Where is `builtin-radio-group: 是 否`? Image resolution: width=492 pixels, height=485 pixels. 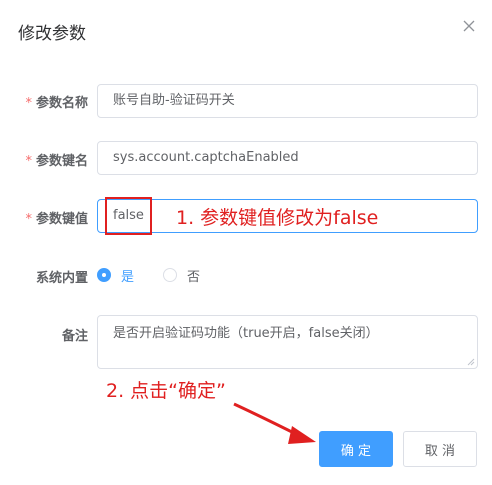 builtin-radio-group: 是 否 is located at coordinates (163, 275).